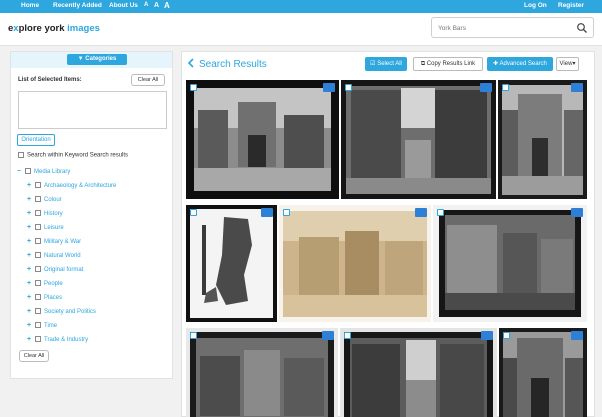 The width and height of the screenshot is (602, 417). Describe the element at coordinates (54, 255) in the screenshot. I see `tree-item-category: + Natural World` at that location.